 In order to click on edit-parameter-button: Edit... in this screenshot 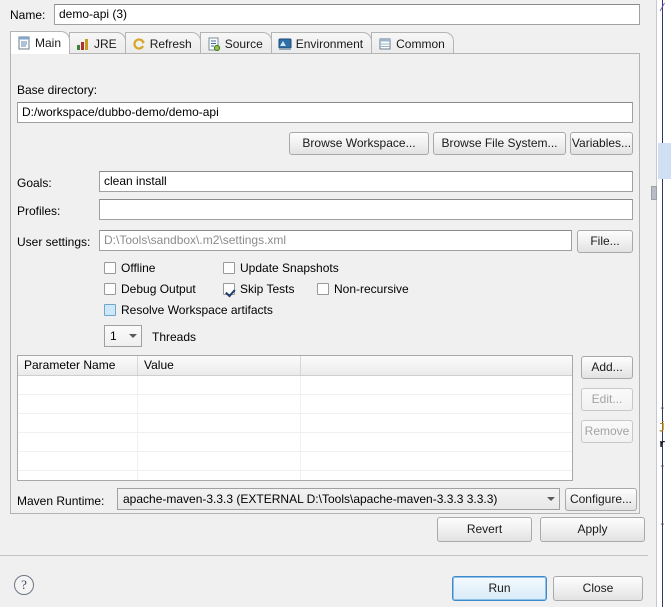, I will do `click(607, 399)`.